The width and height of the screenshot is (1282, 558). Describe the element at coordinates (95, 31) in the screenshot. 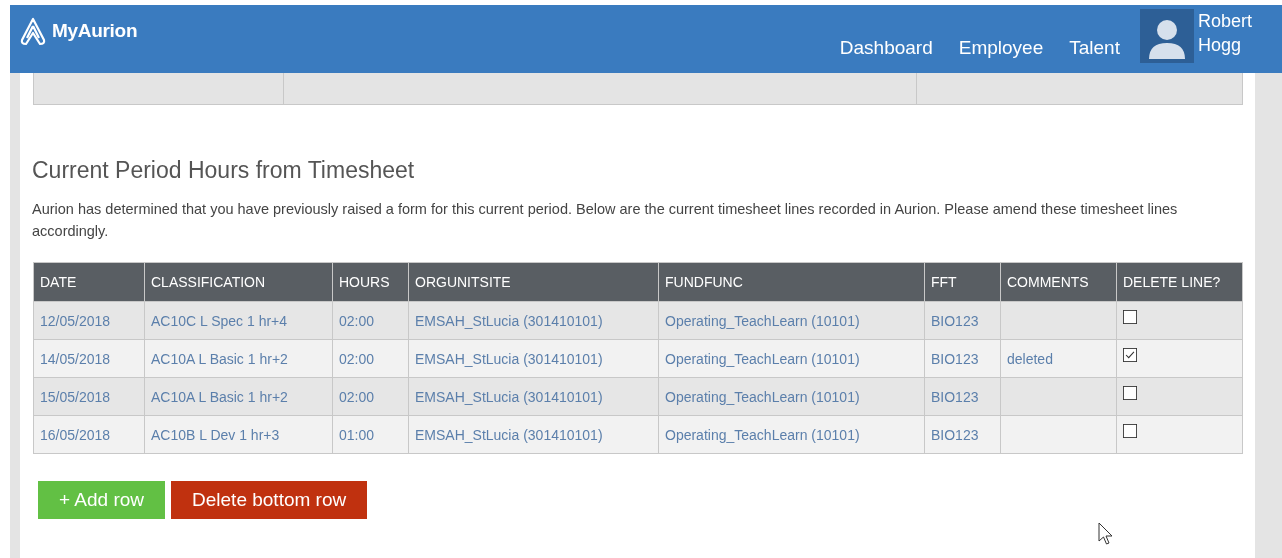

I see `logo-text: MyAurion` at that location.